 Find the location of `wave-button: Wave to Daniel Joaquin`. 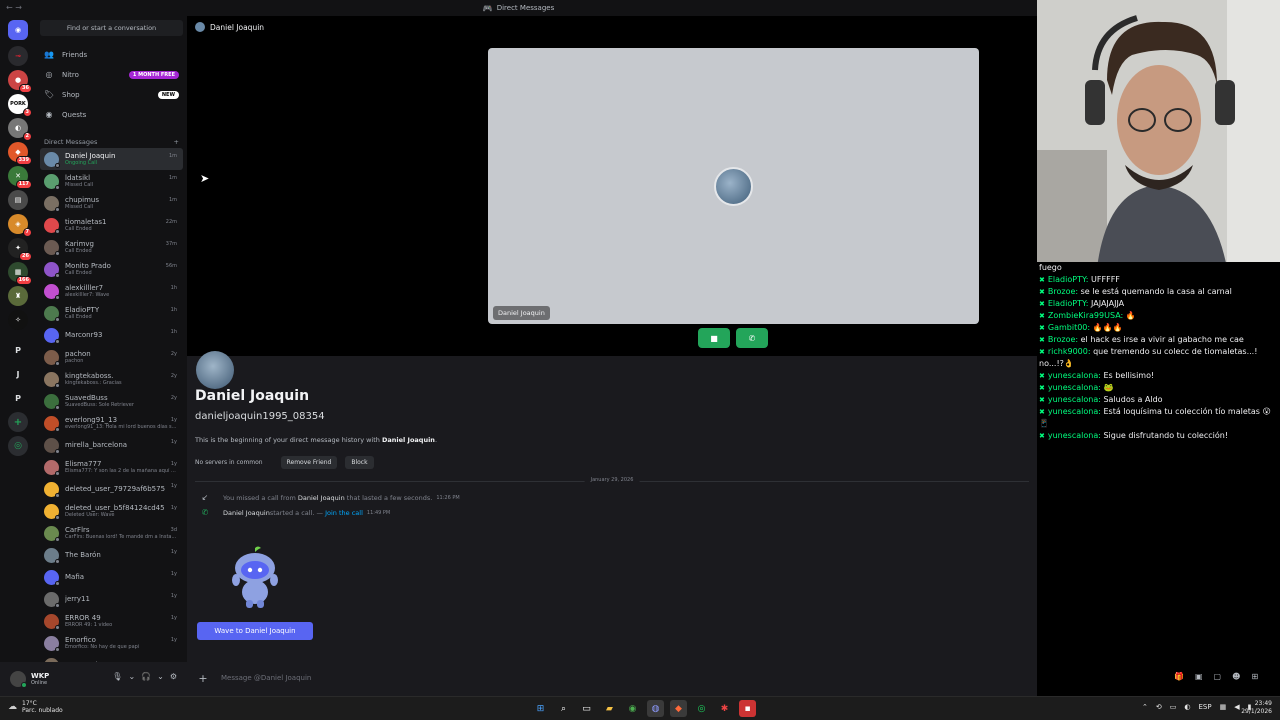

wave-button: Wave to Daniel Joaquin is located at coordinates (255, 631).